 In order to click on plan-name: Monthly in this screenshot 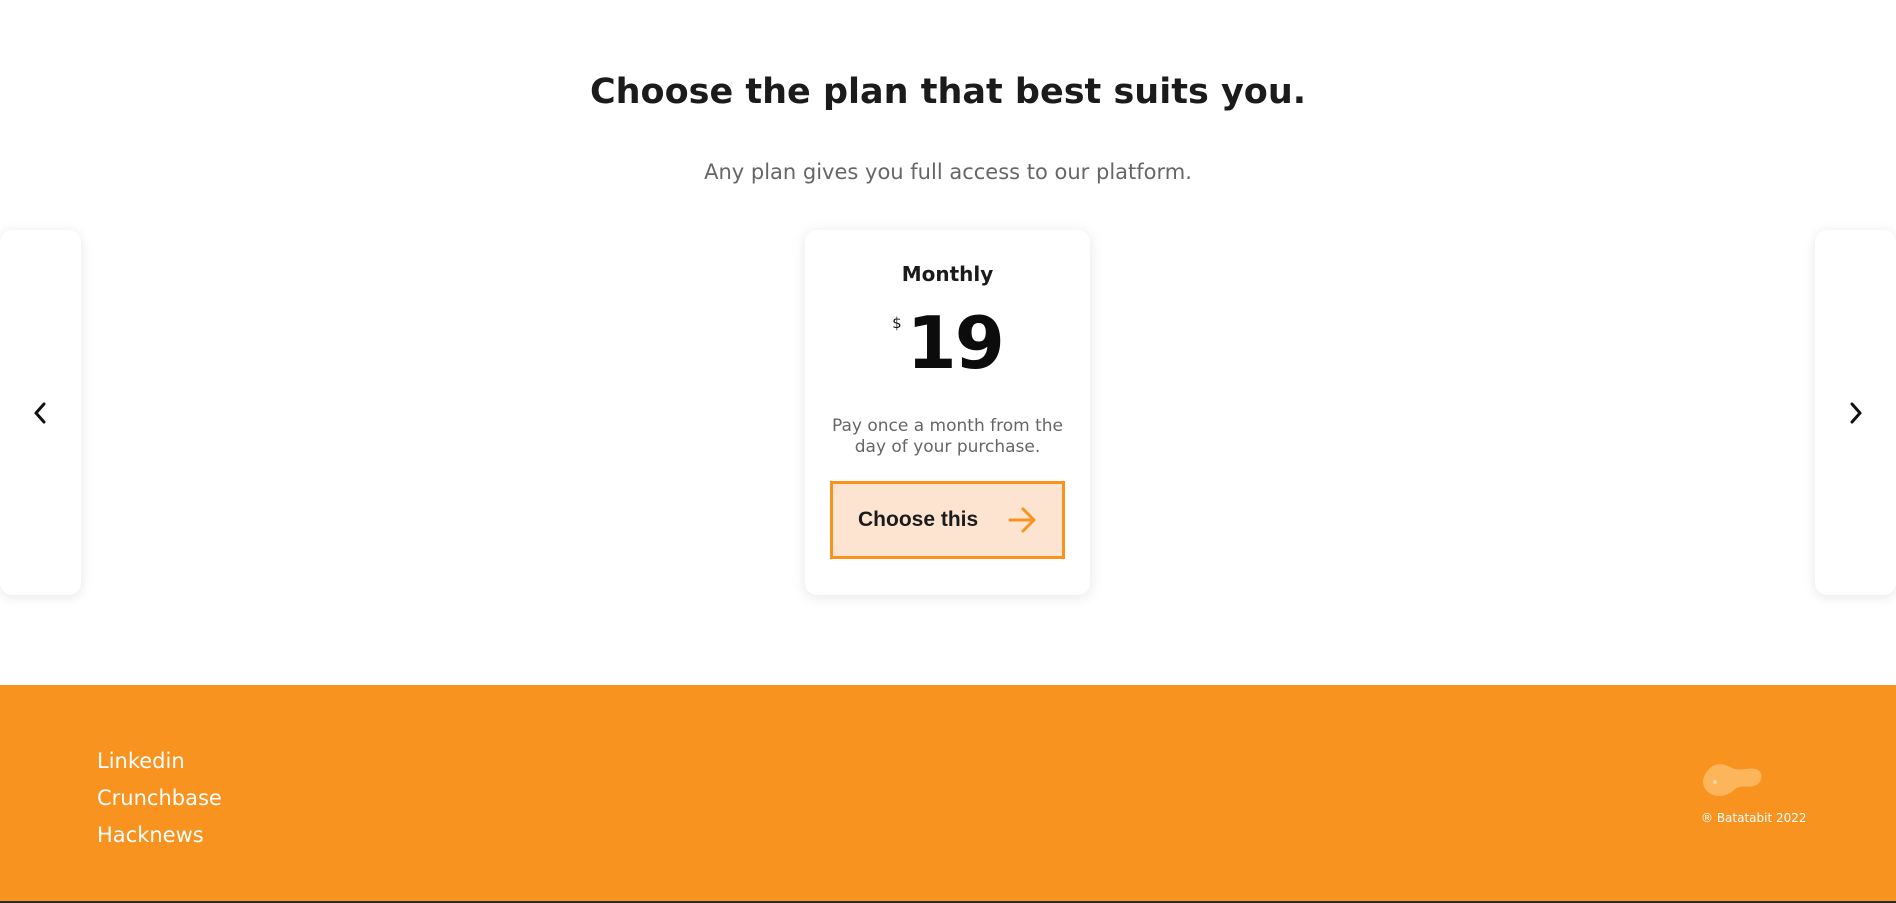, I will do `click(947, 274)`.